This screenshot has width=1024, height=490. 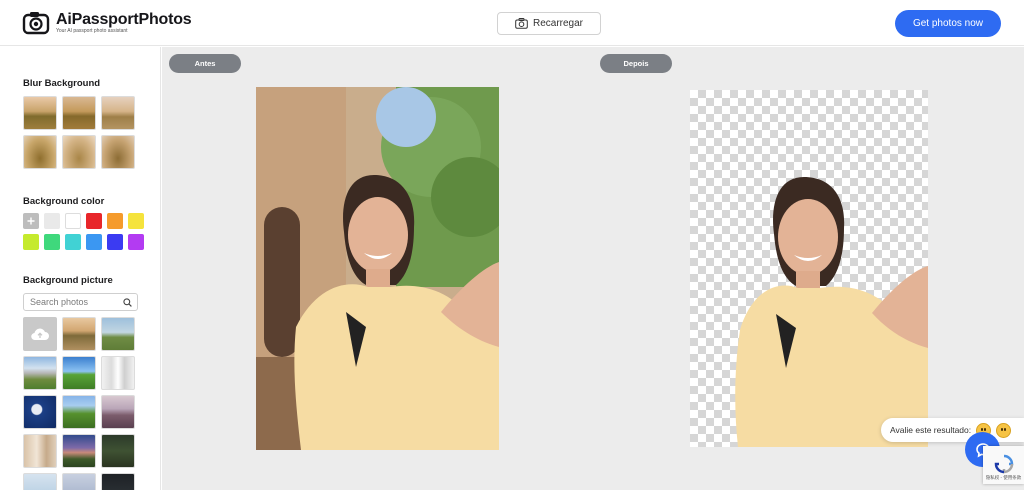 I want to click on search-icon, so click(x=127, y=302).